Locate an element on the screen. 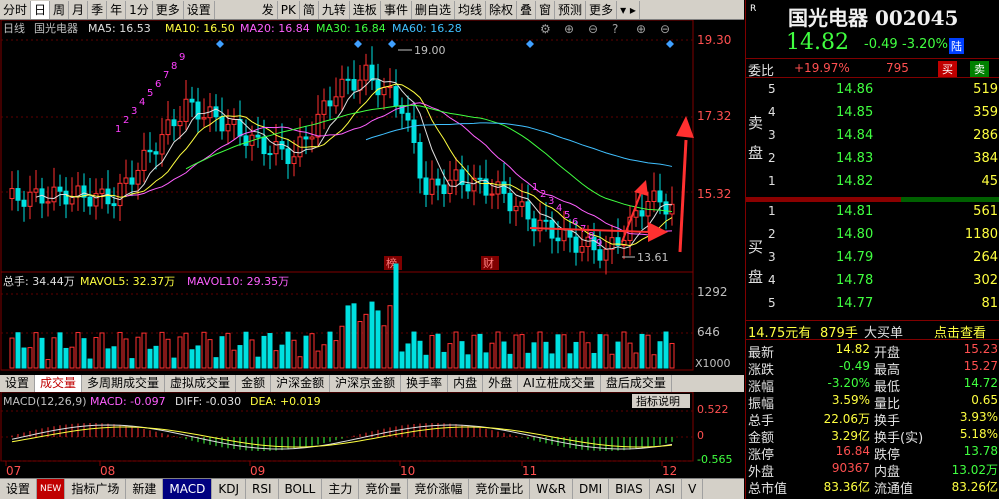  volume-tab: 金额 is located at coordinates (254, 383).